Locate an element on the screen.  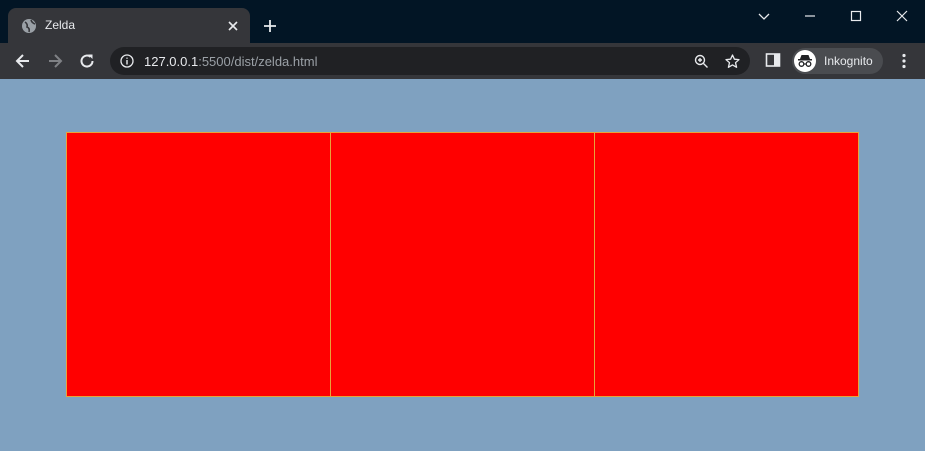
tab-title: Zelda is located at coordinates (60, 25).